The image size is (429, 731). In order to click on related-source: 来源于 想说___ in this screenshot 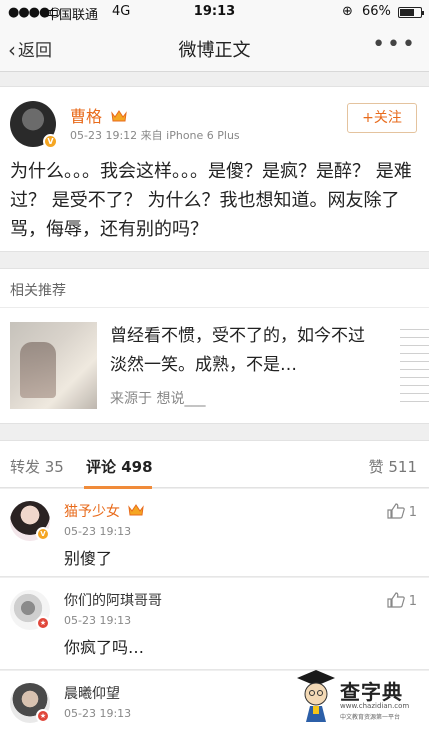, I will do `click(158, 399)`.